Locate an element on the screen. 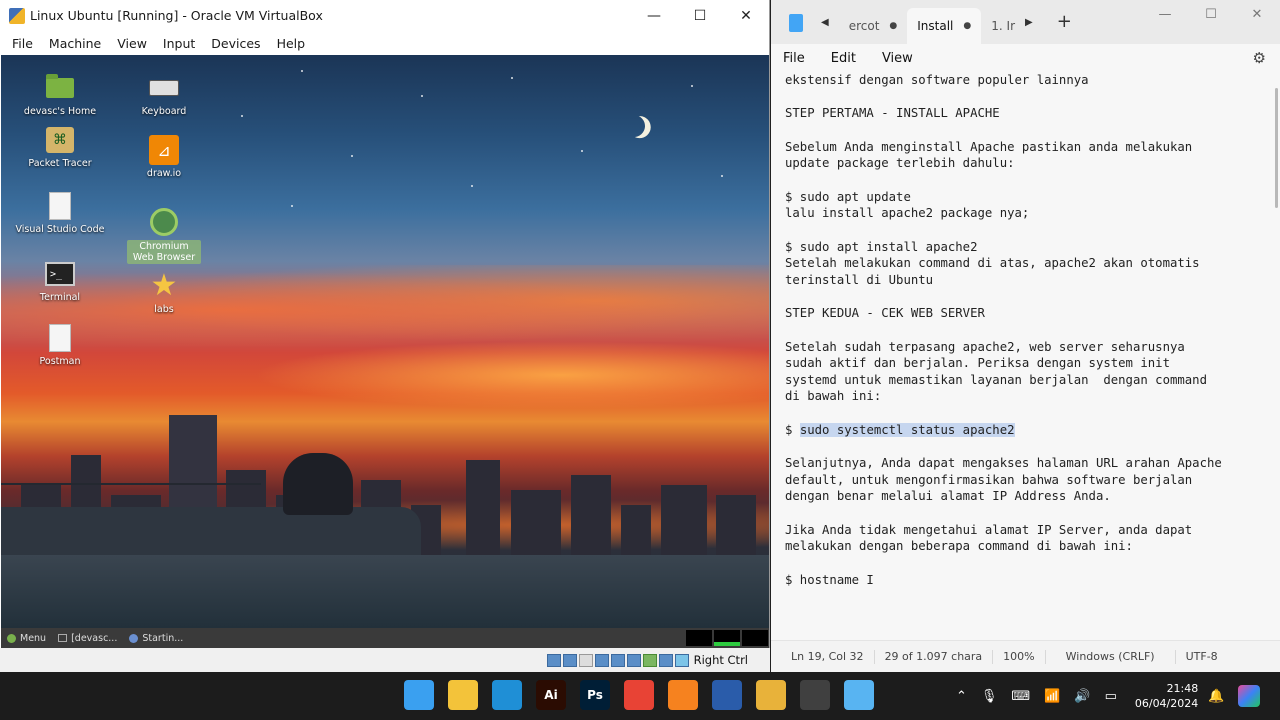 The image size is (1280, 720). encoding: UTF-8 is located at coordinates (1202, 657).